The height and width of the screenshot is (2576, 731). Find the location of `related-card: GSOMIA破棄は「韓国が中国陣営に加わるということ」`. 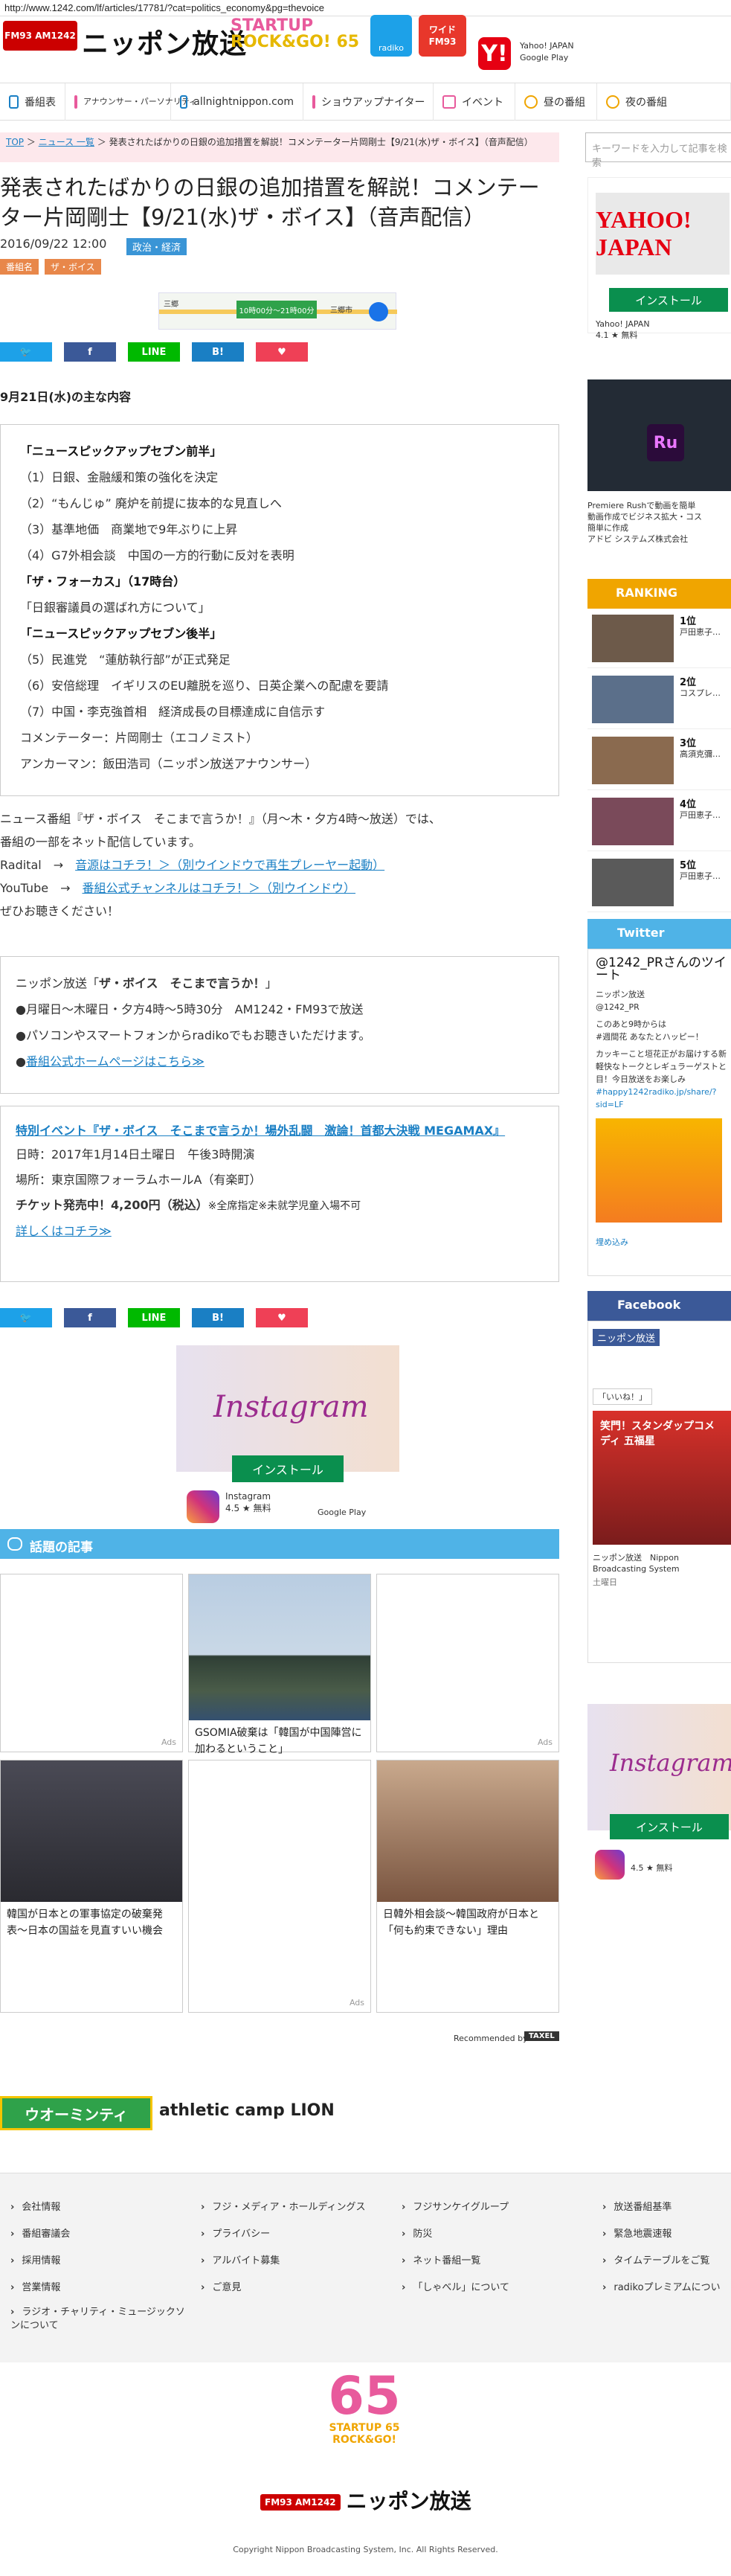

related-card: GSOMIA破棄は「韓国が中国陣営に加わるということ」 is located at coordinates (279, 1665).